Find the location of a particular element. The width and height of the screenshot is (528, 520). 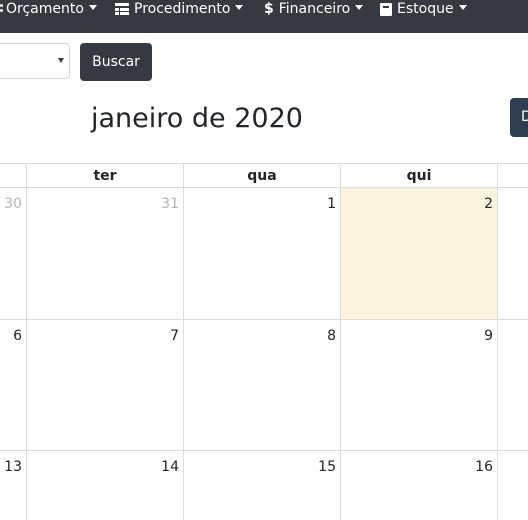

dollar-icon: $ is located at coordinates (269, 9).